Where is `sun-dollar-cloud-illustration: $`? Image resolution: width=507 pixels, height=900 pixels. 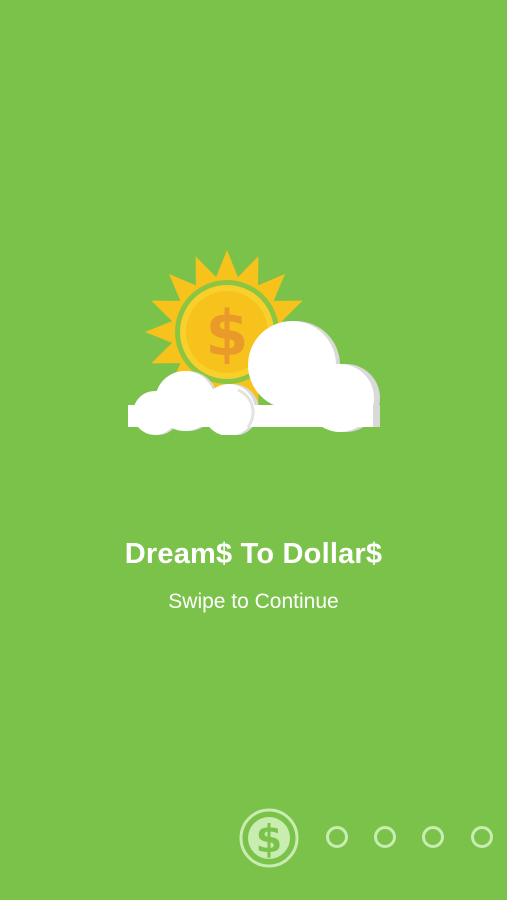 sun-dollar-cloud-illustration: $ is located at coordinates (254, 342).